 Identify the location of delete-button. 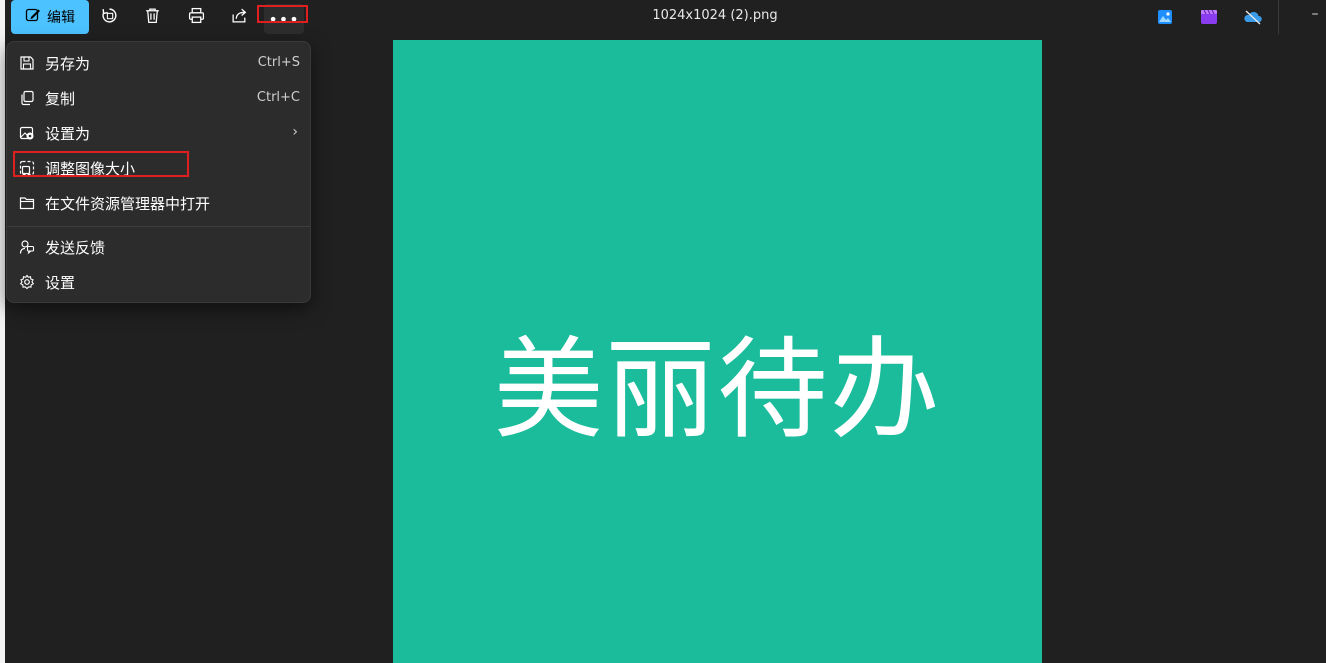
(152, 17).